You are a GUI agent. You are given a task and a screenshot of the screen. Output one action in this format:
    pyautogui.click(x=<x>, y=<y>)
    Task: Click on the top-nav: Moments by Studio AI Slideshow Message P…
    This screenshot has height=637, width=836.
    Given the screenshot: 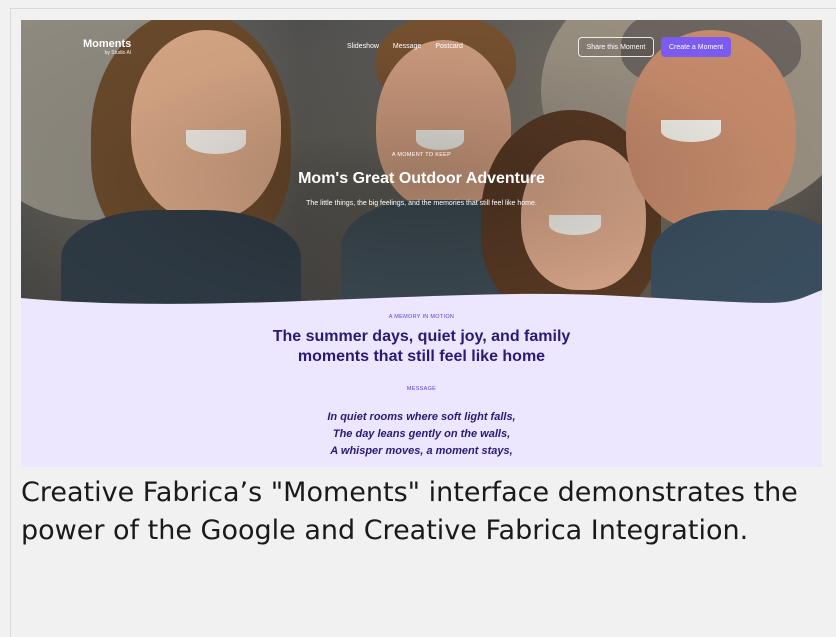 What is the action you would take?
    pyautogui.click(x=421, y=48)
    